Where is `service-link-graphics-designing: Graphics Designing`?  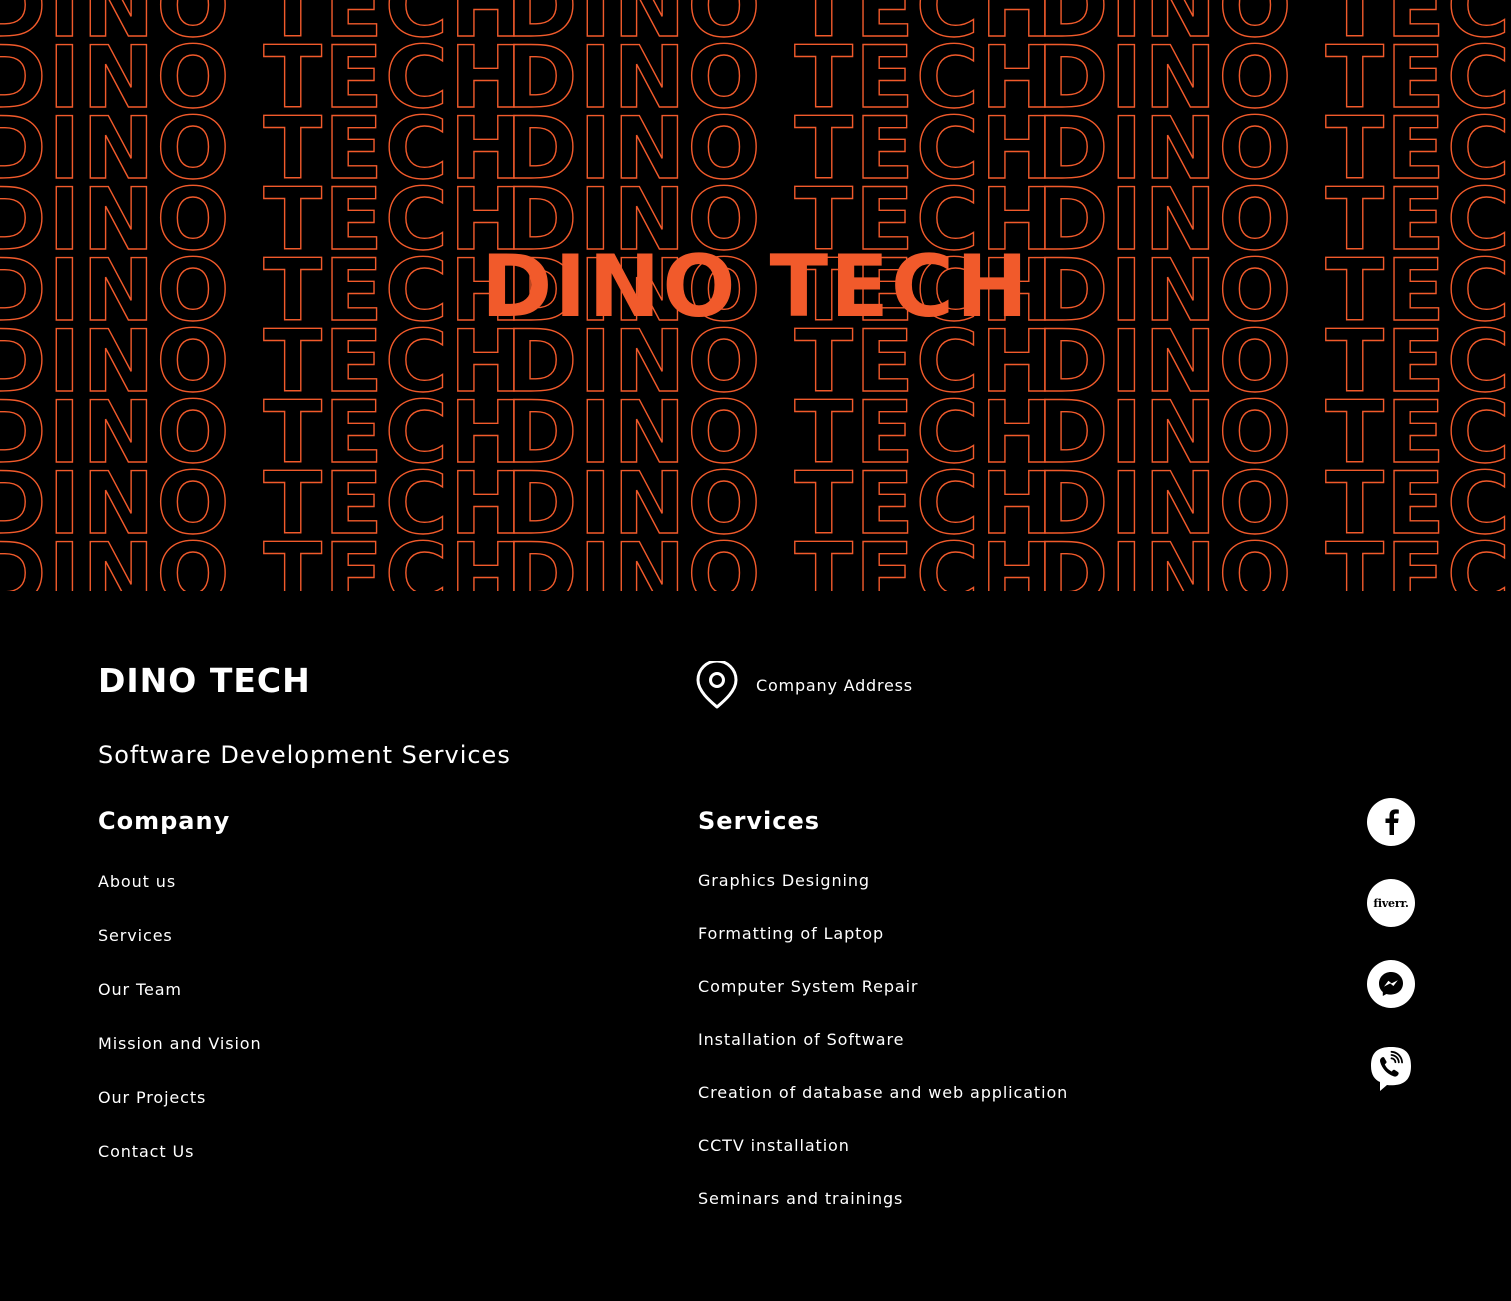
service-link-graphics-designing: Graphics Designing is located at coordinates (883, 881).